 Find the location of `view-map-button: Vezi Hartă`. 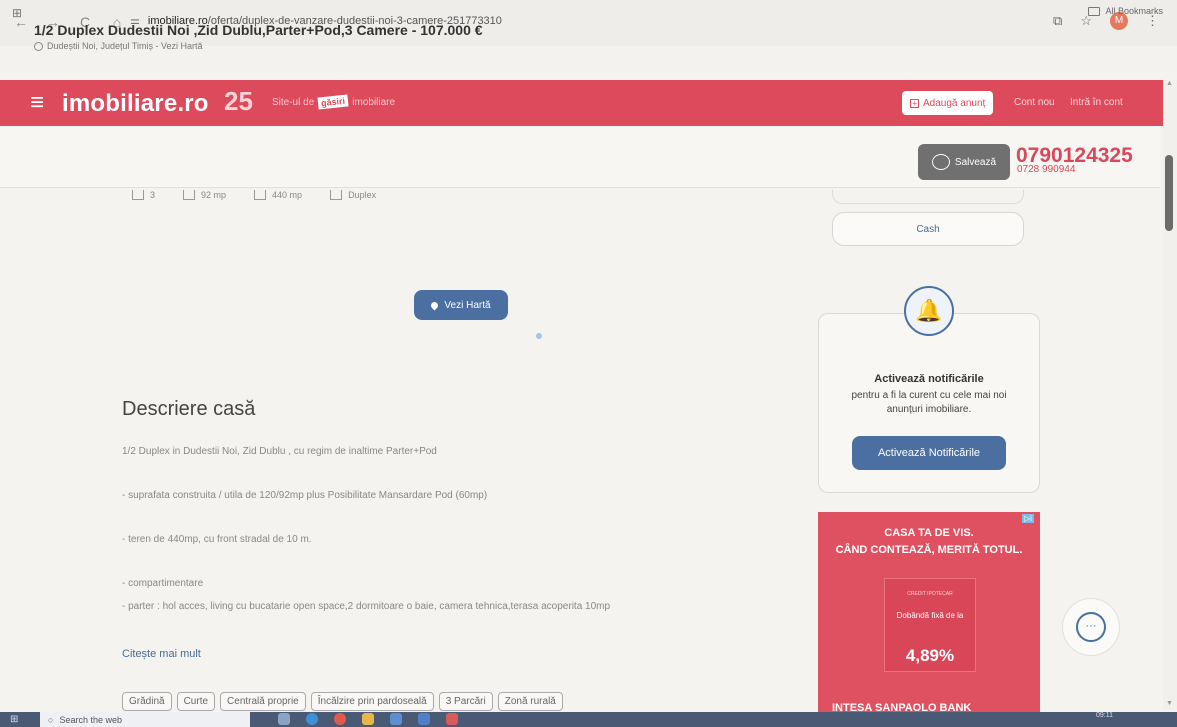

view-map-button: Vezi Hartă is located at coordinates (461, 305).